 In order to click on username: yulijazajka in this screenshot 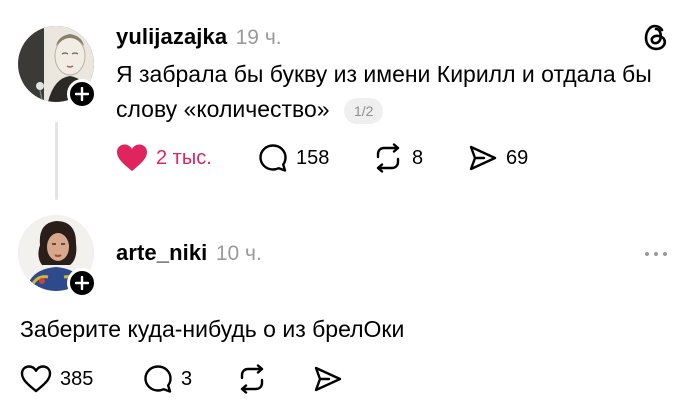, I will do `click(171, 36)`.